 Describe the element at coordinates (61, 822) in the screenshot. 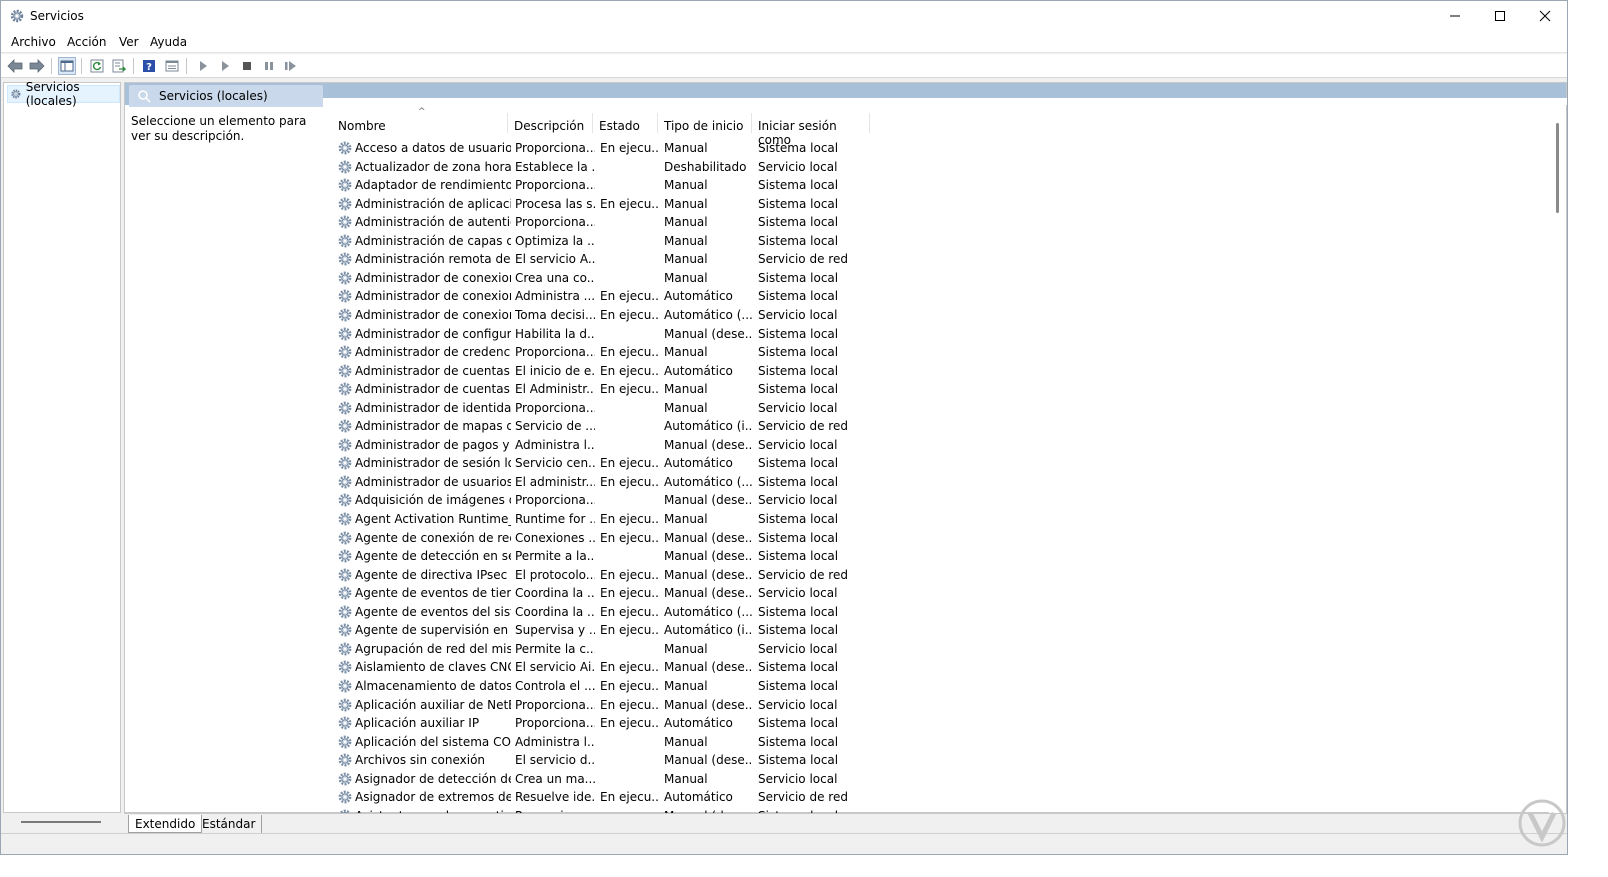

I see `tree-horizontal-scrollbar` at that location.